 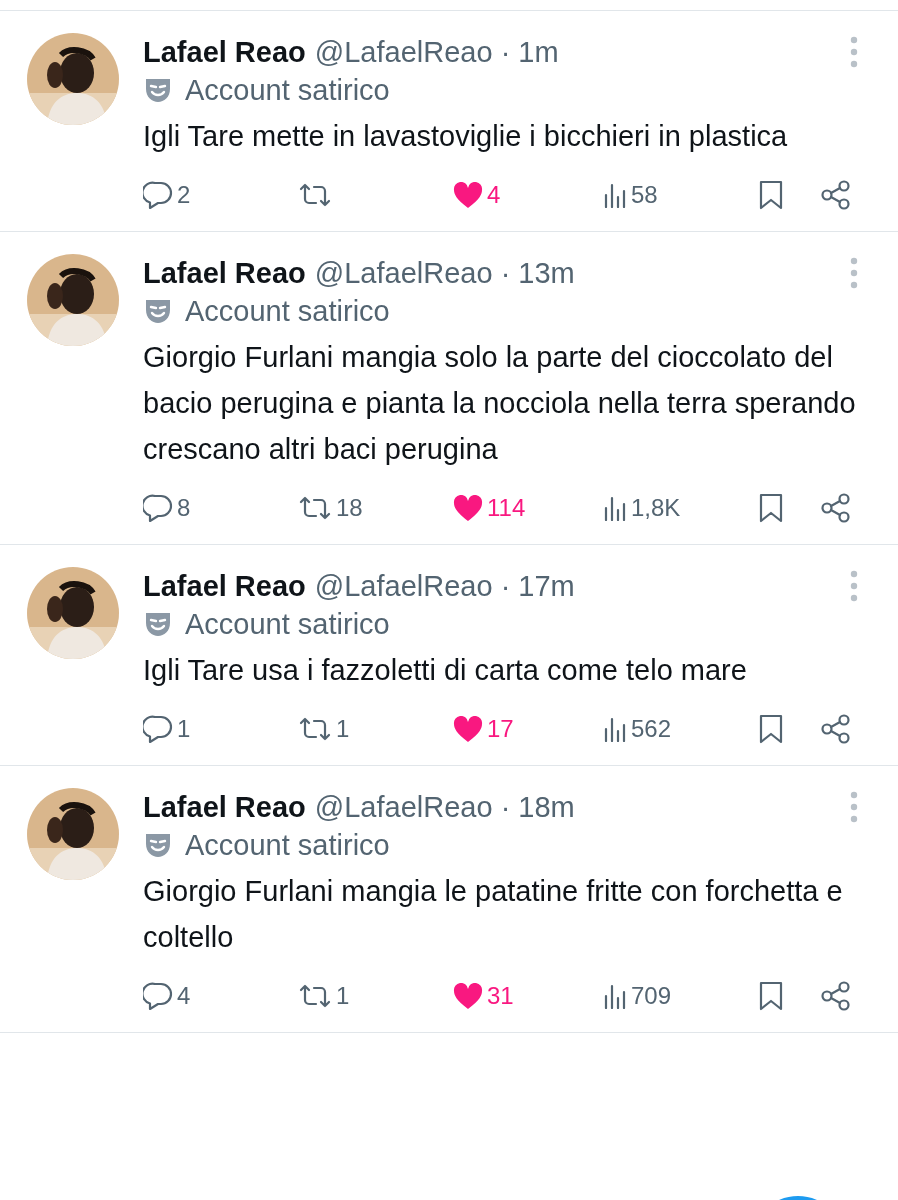 I want to click on handle-time: @LafaelReao · 18m, so click(x=444, y=807).